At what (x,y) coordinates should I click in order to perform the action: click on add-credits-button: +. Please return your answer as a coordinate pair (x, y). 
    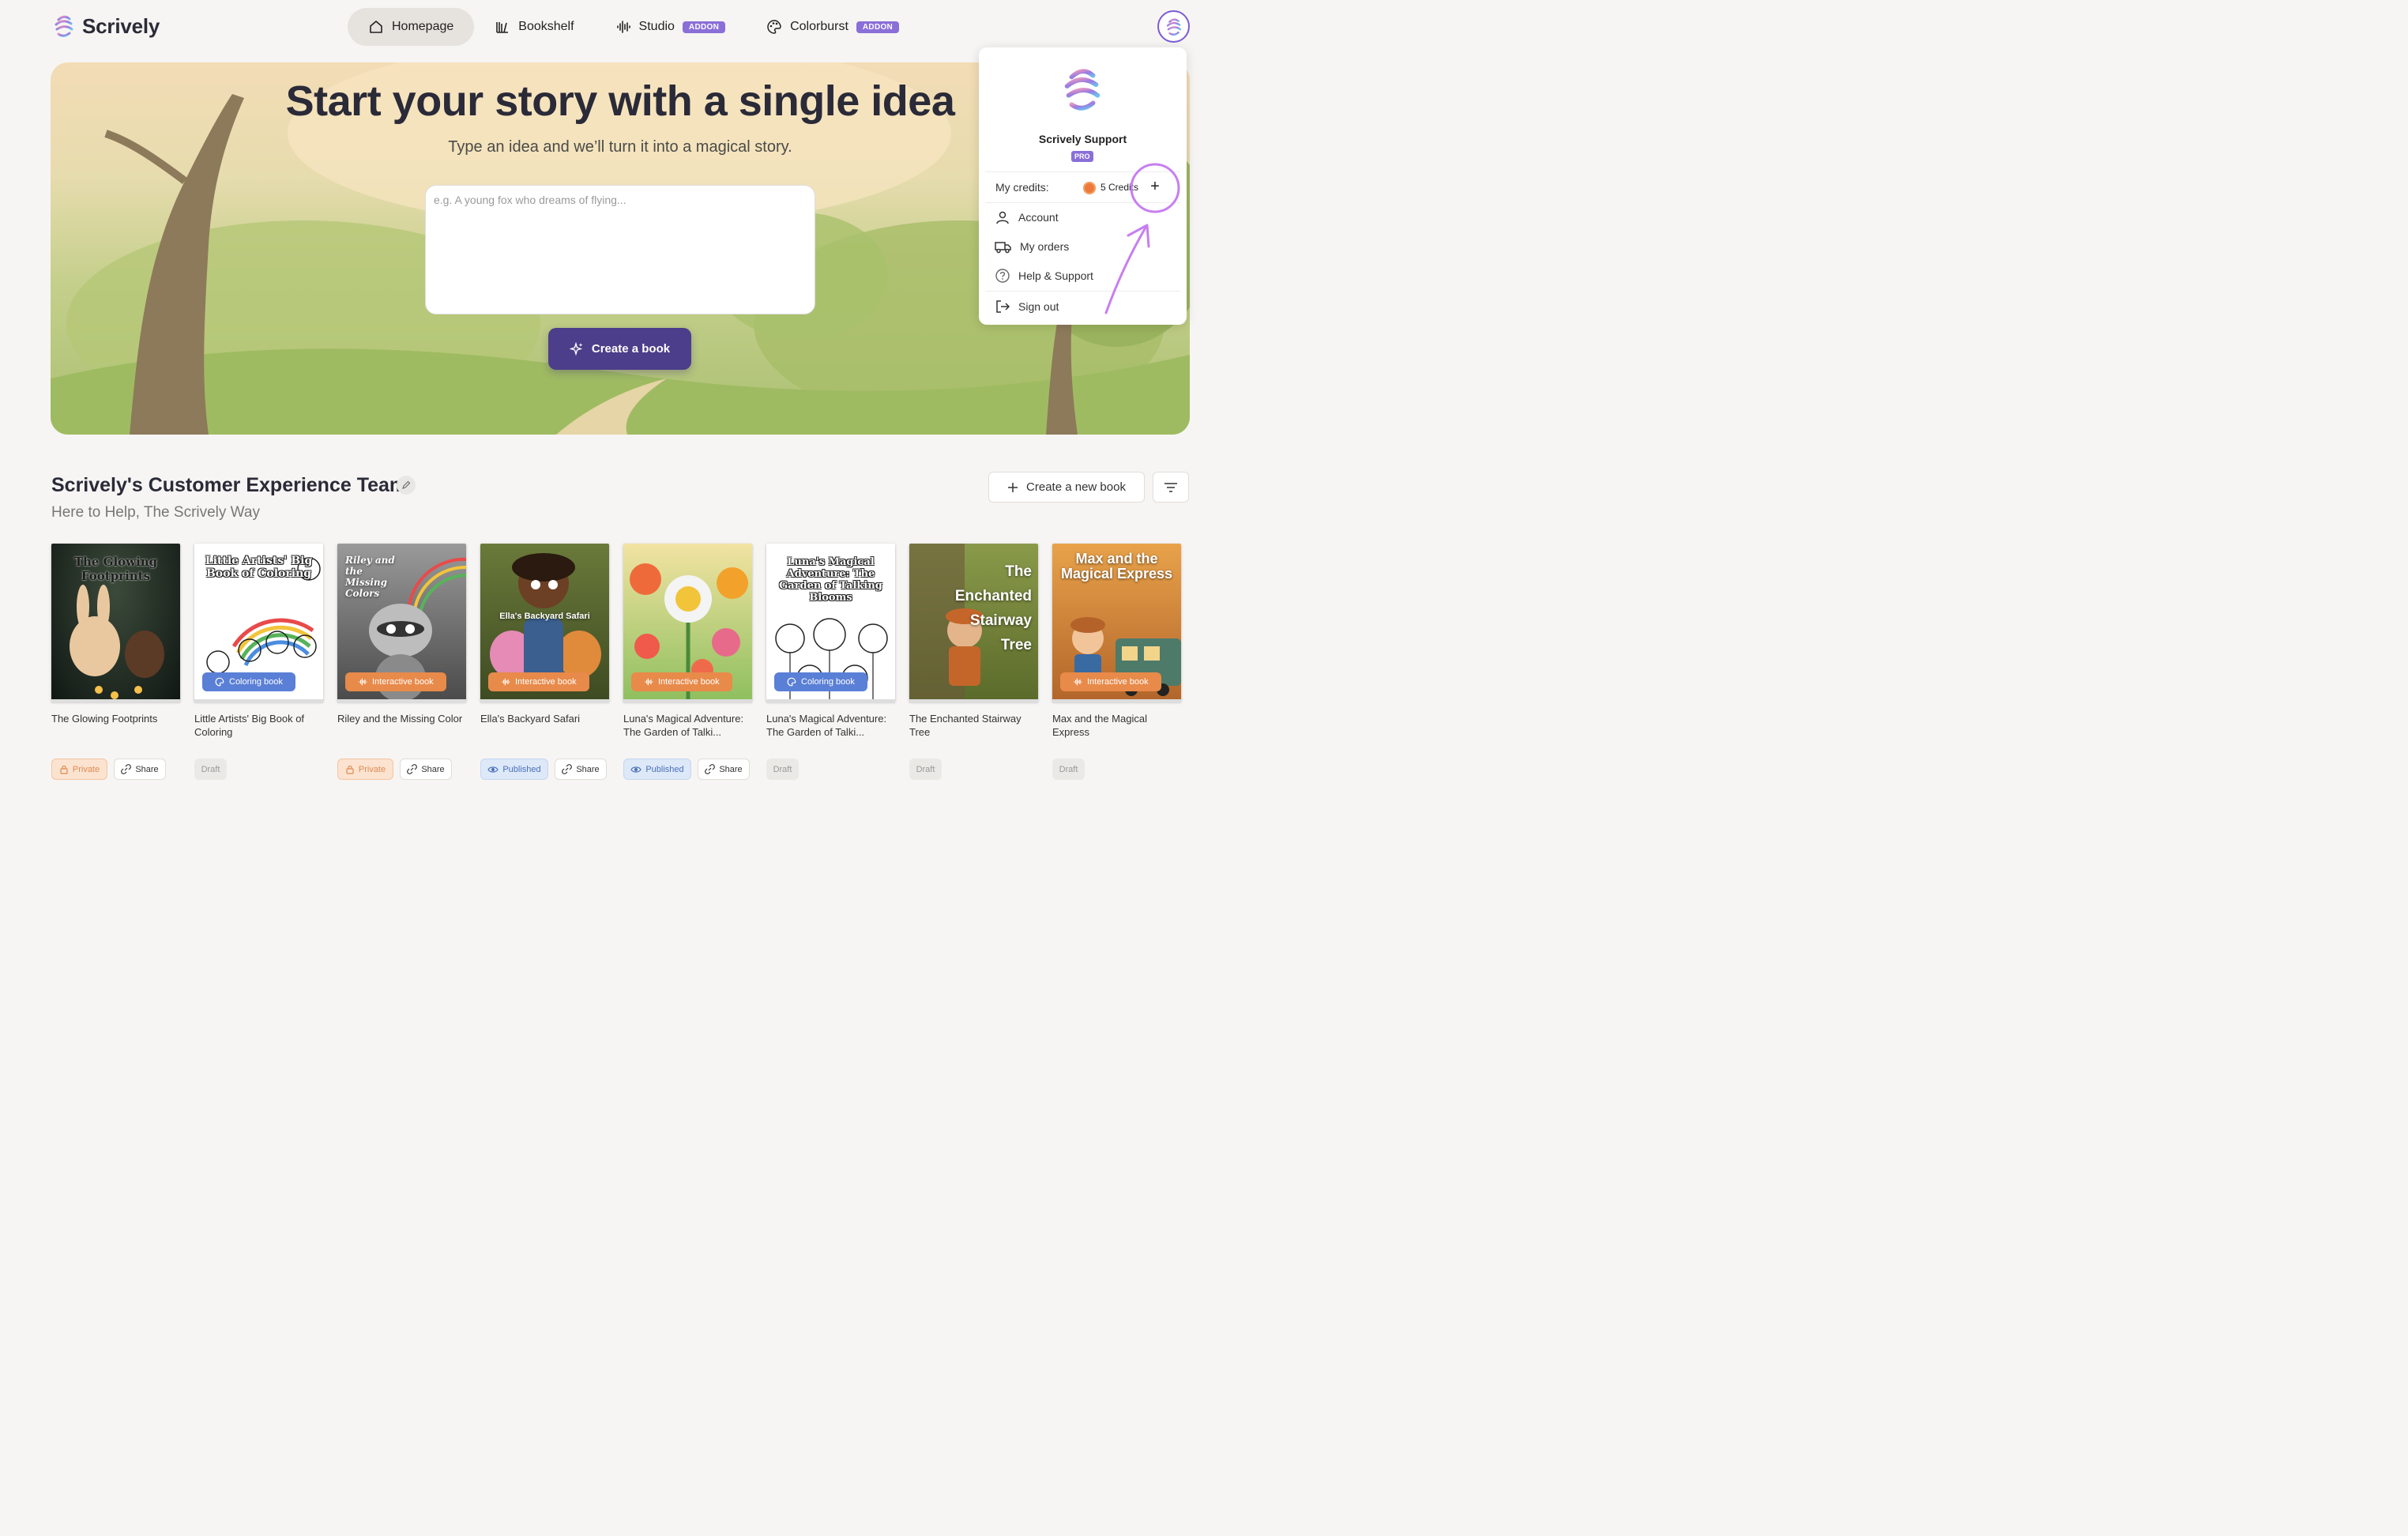
    Looking at the image, I should click on (1155, 186).